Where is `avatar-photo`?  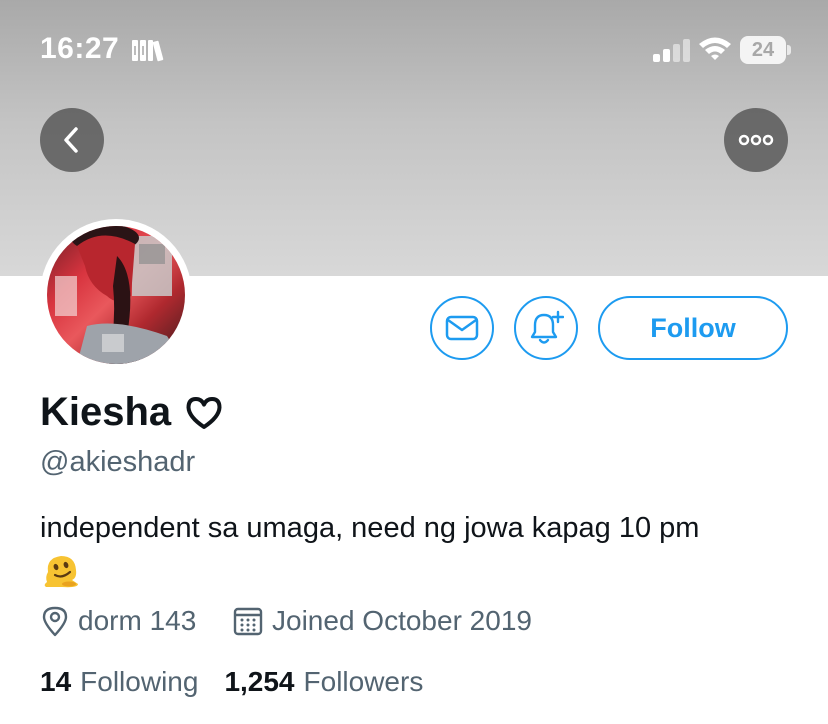
avatar-photo is located at coordinates (116, 295).